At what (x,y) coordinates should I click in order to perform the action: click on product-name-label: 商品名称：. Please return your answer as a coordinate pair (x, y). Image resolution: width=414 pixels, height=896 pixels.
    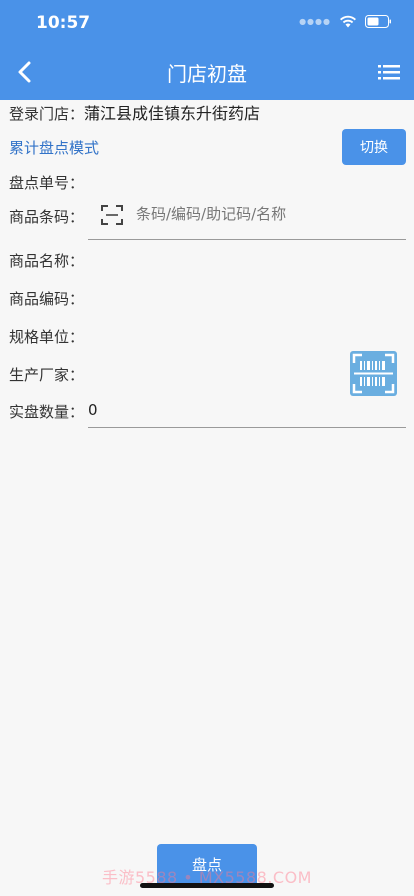
    Looking at the image, I should click on (47, 261).